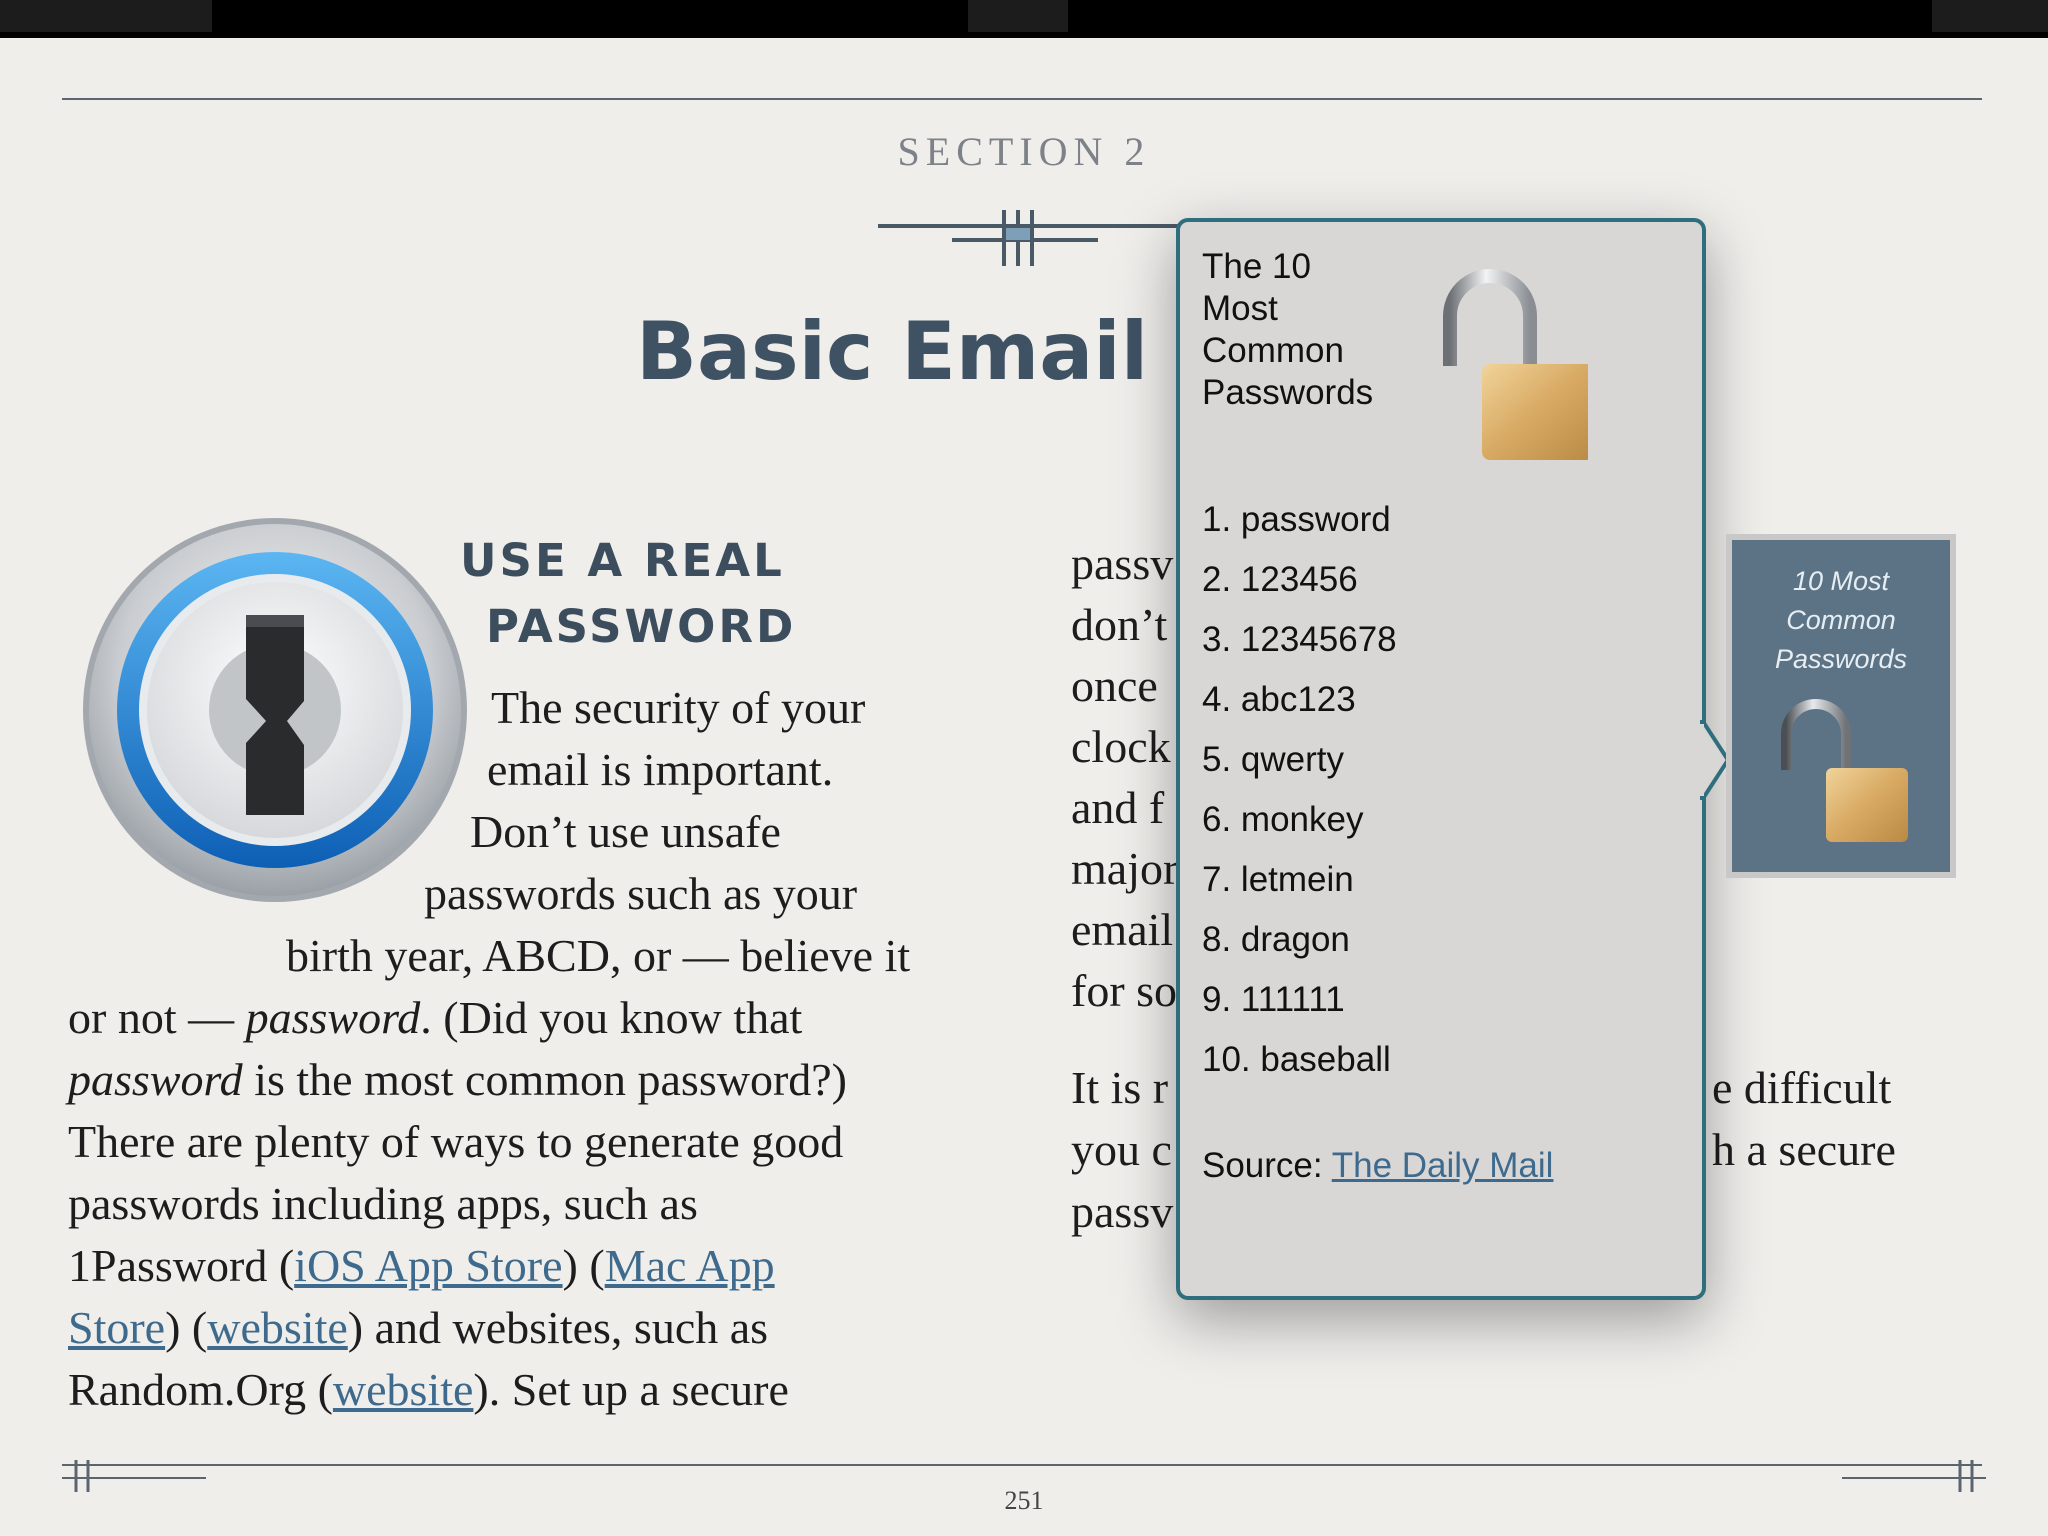 Image resolution: width=2048 pixels, height=1536 pixels. Describe the element at coordinates (625, 831) in the screenshot. I see `body-line: Don’t use unsafe` at that location.